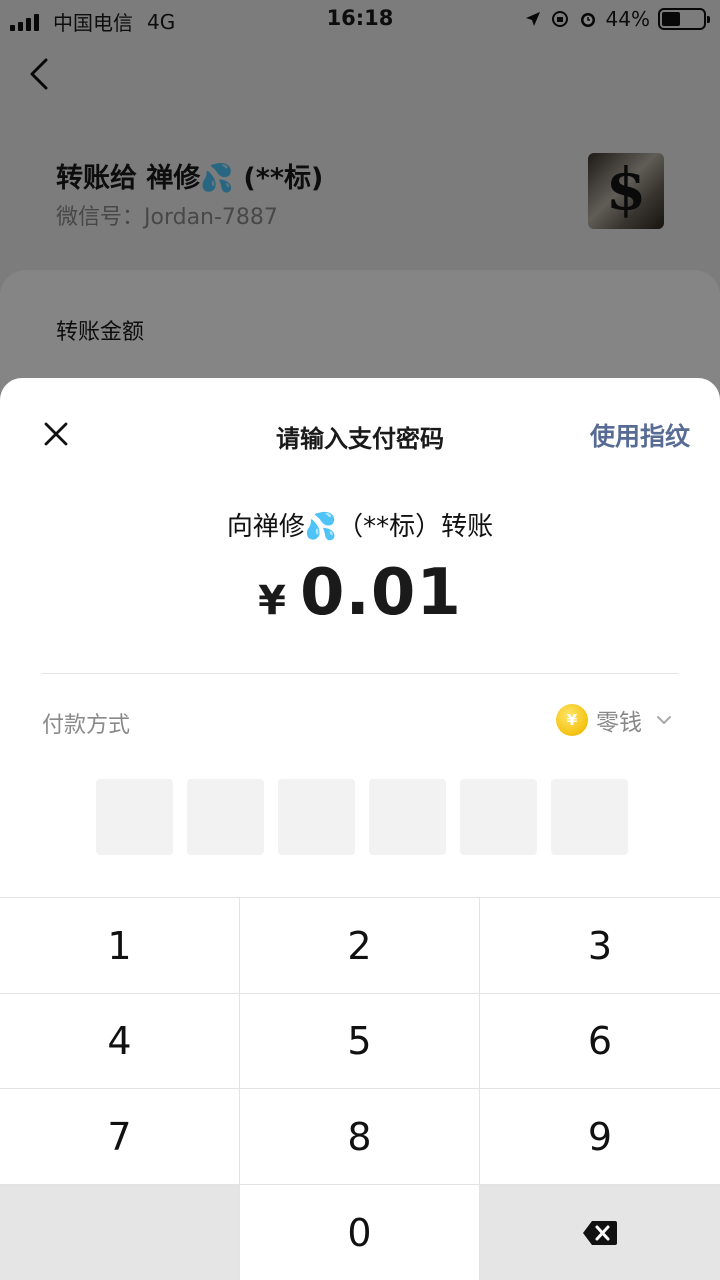 The width and height of the screenshot is (720, 1280). I want to click on keypad-key-1: 1, so click(120, 946).